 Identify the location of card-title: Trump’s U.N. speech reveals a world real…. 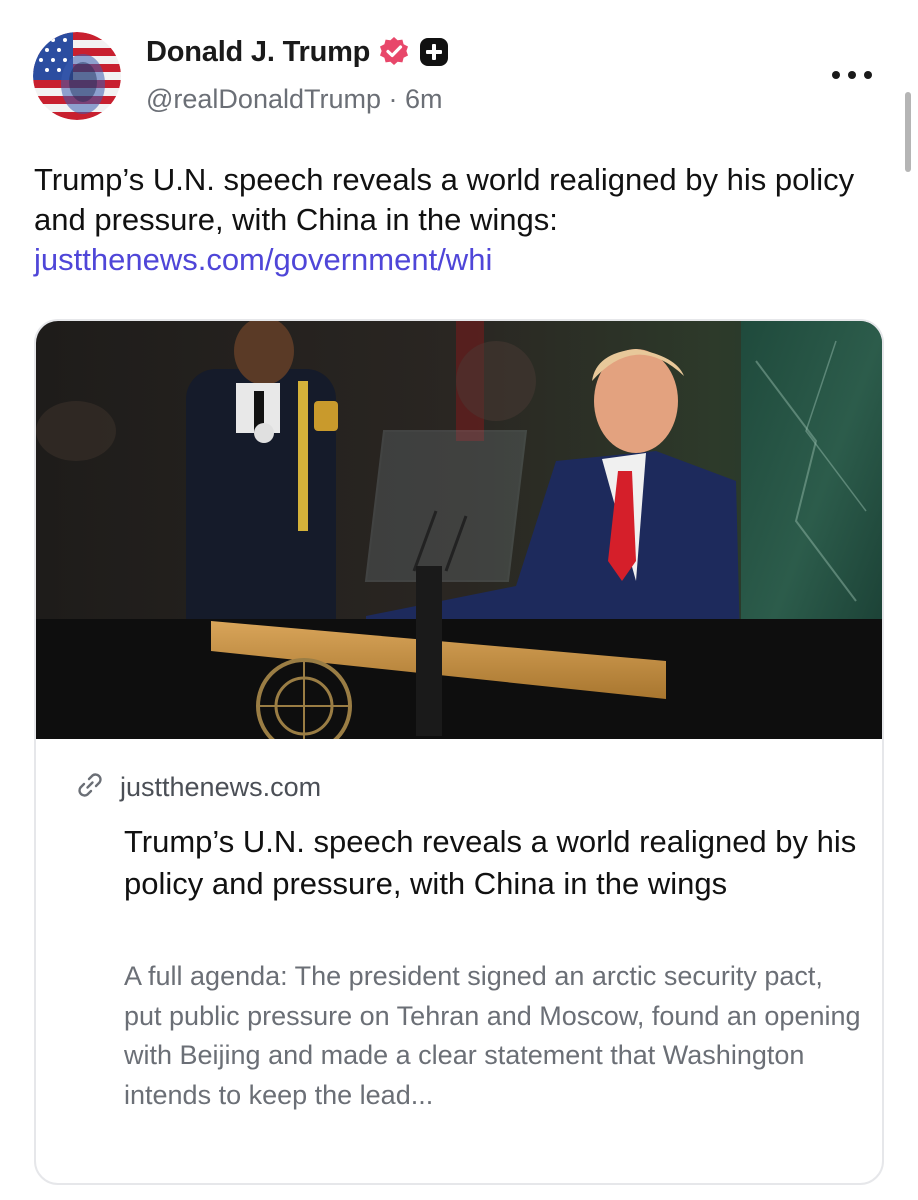
(494, 863).